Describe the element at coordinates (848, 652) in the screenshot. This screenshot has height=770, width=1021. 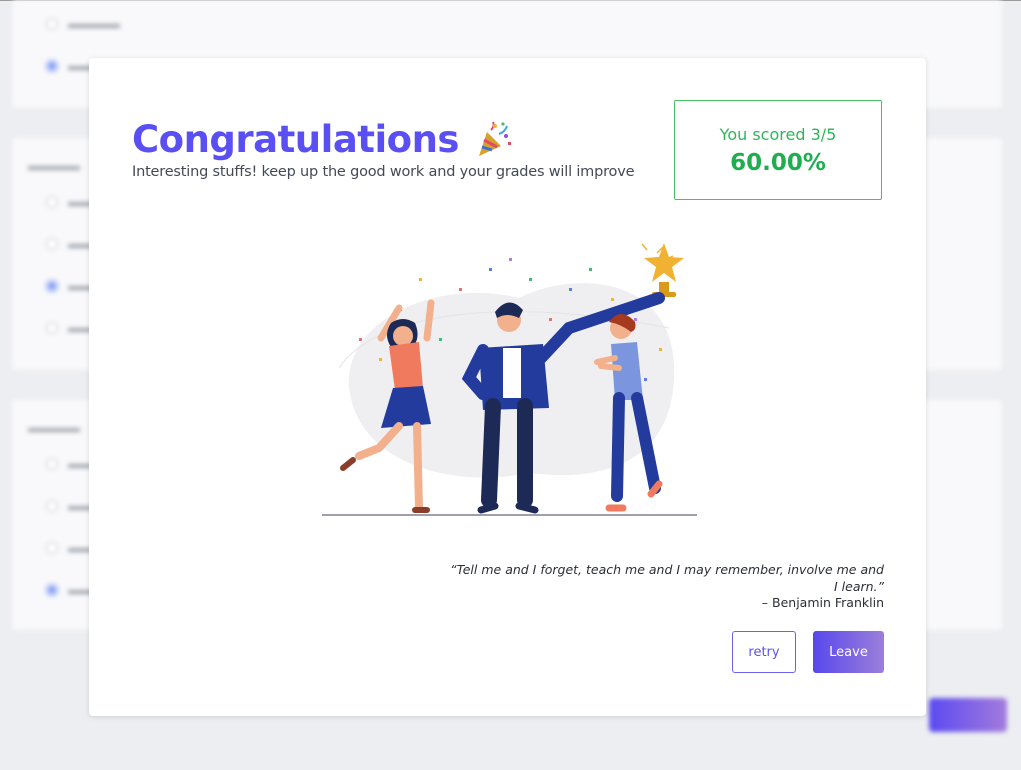
I see `leave-button: Leave` at that location.